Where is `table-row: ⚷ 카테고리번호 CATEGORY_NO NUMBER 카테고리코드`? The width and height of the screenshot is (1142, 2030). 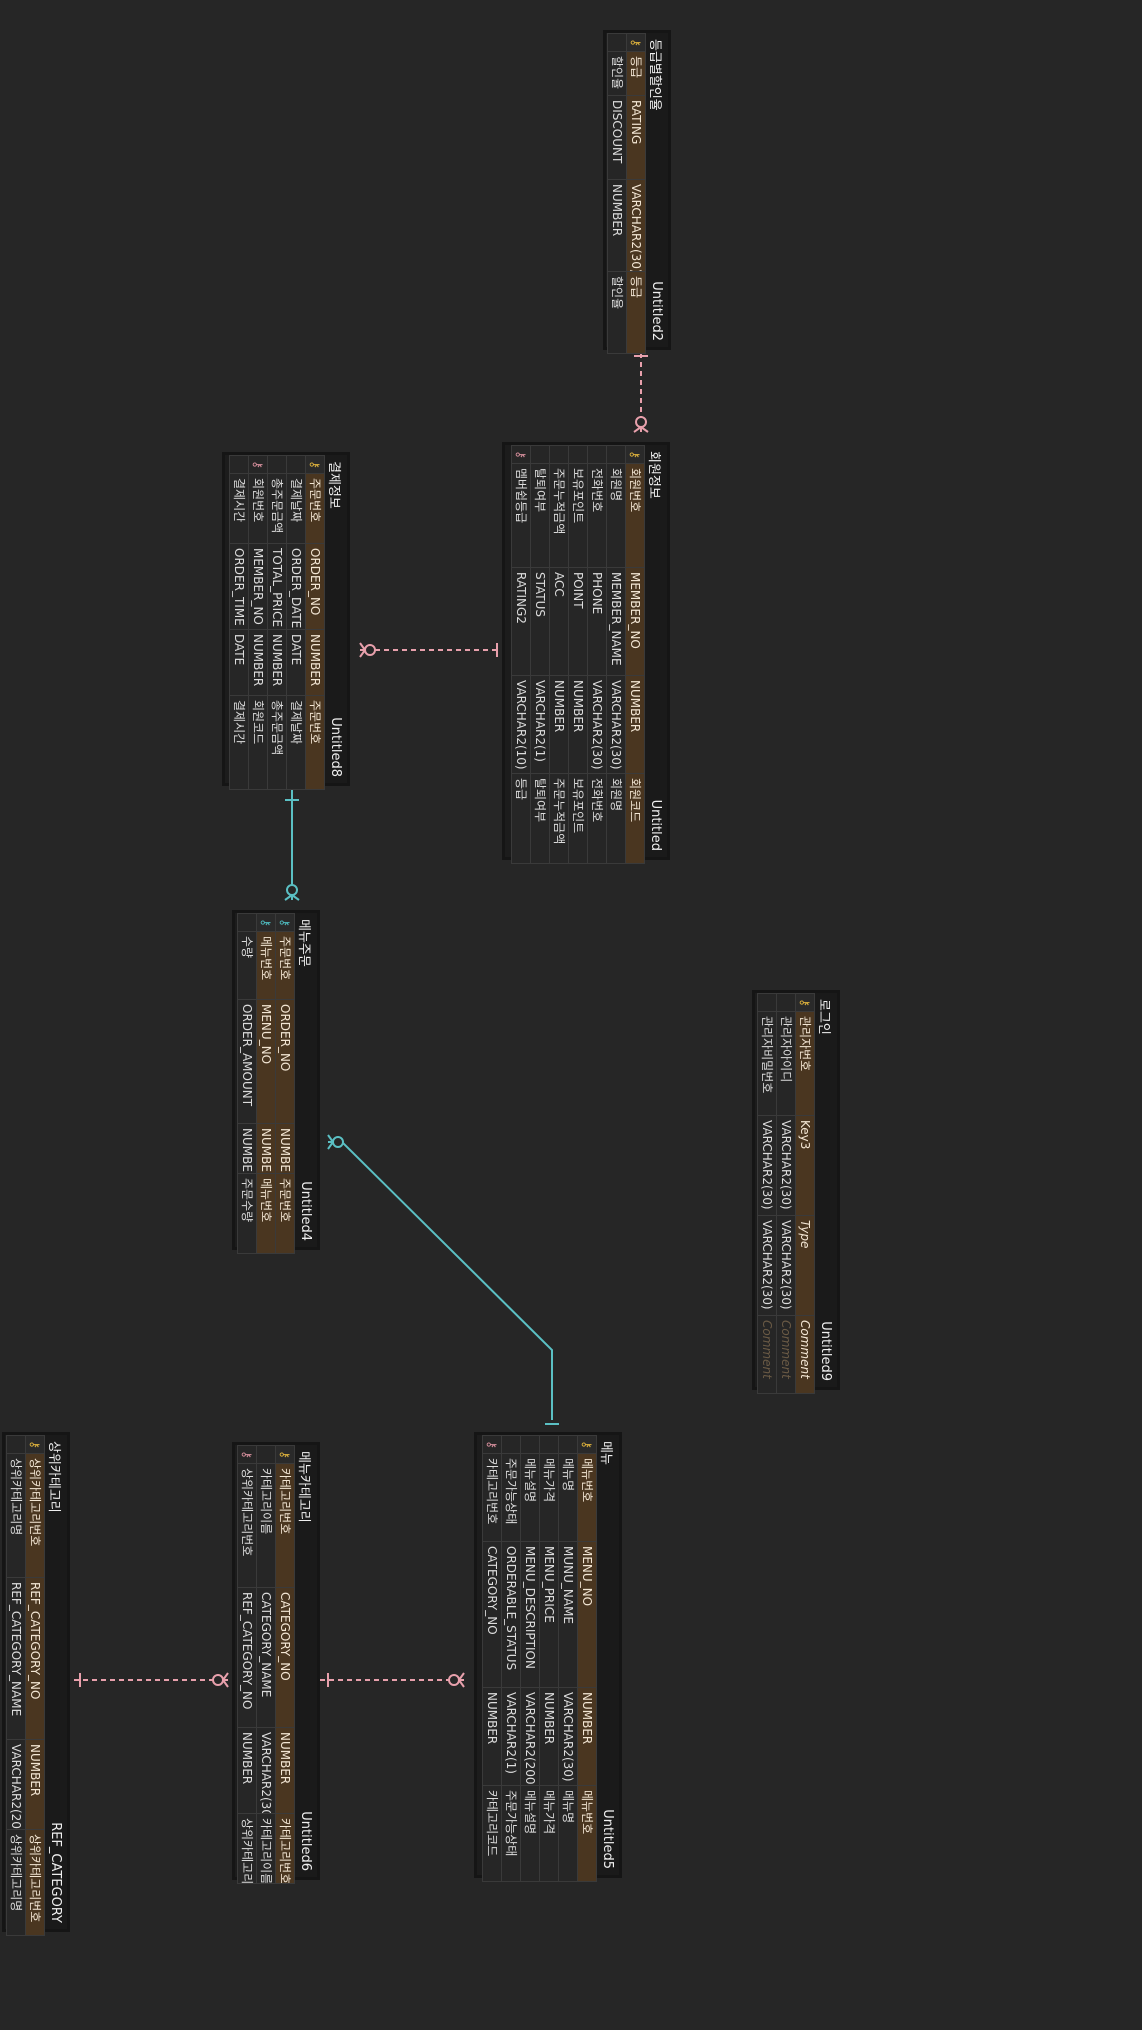
table-row: ⚷ 카테고리번호 CATEGORY_NO NUMBER 카테고리코드 is located at coordinates (492, 1658).